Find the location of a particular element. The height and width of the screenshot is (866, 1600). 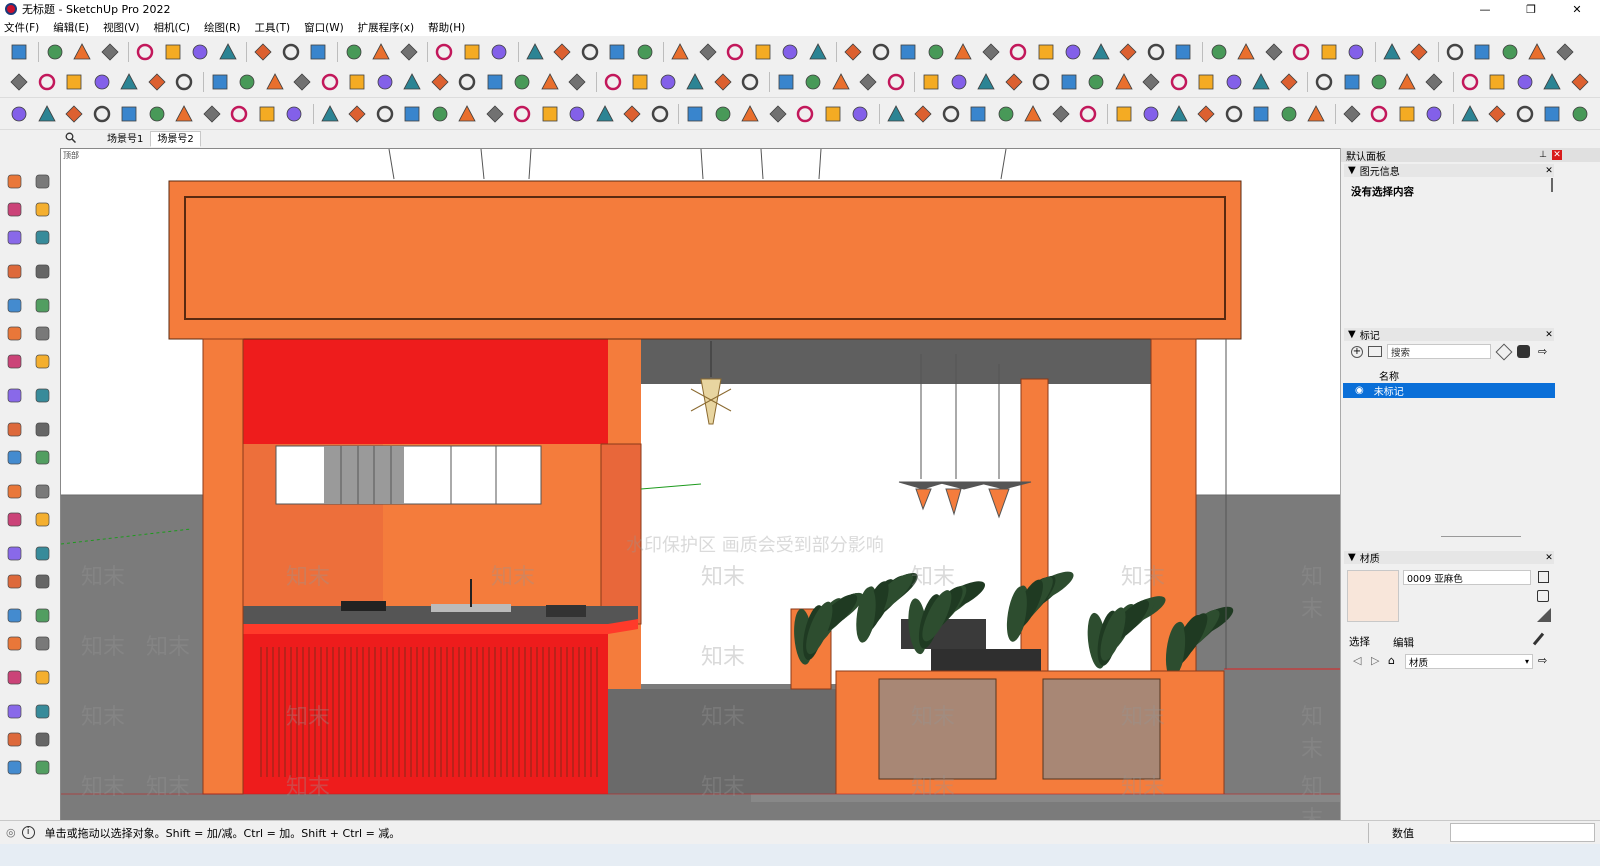

back-arrow-icon: ◁ is located at coordinates (1357, 660).